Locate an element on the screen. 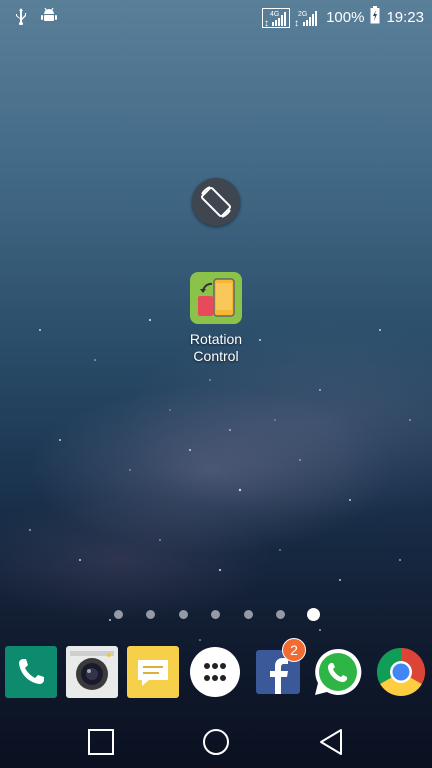 Image resolution: width=432 pixels, height=768 pixels. chrome-app is located at coordinates (401, 672).